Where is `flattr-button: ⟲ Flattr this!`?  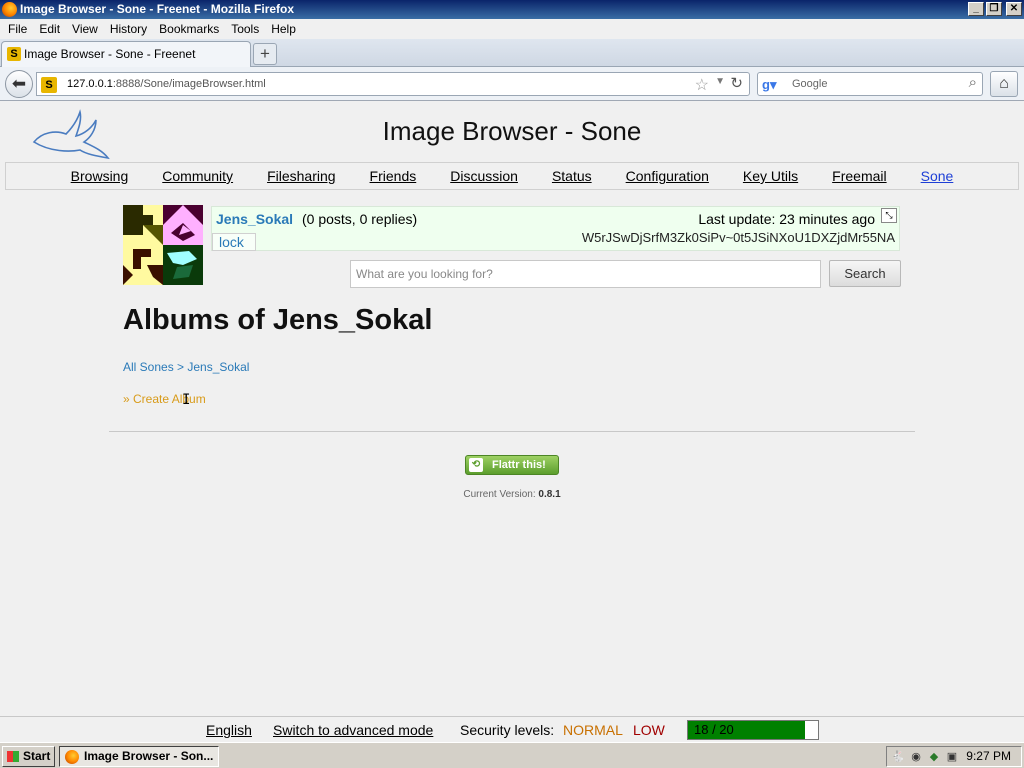
flattr-button: ⟲ Flattr this! is located at coordinates (512, 465).